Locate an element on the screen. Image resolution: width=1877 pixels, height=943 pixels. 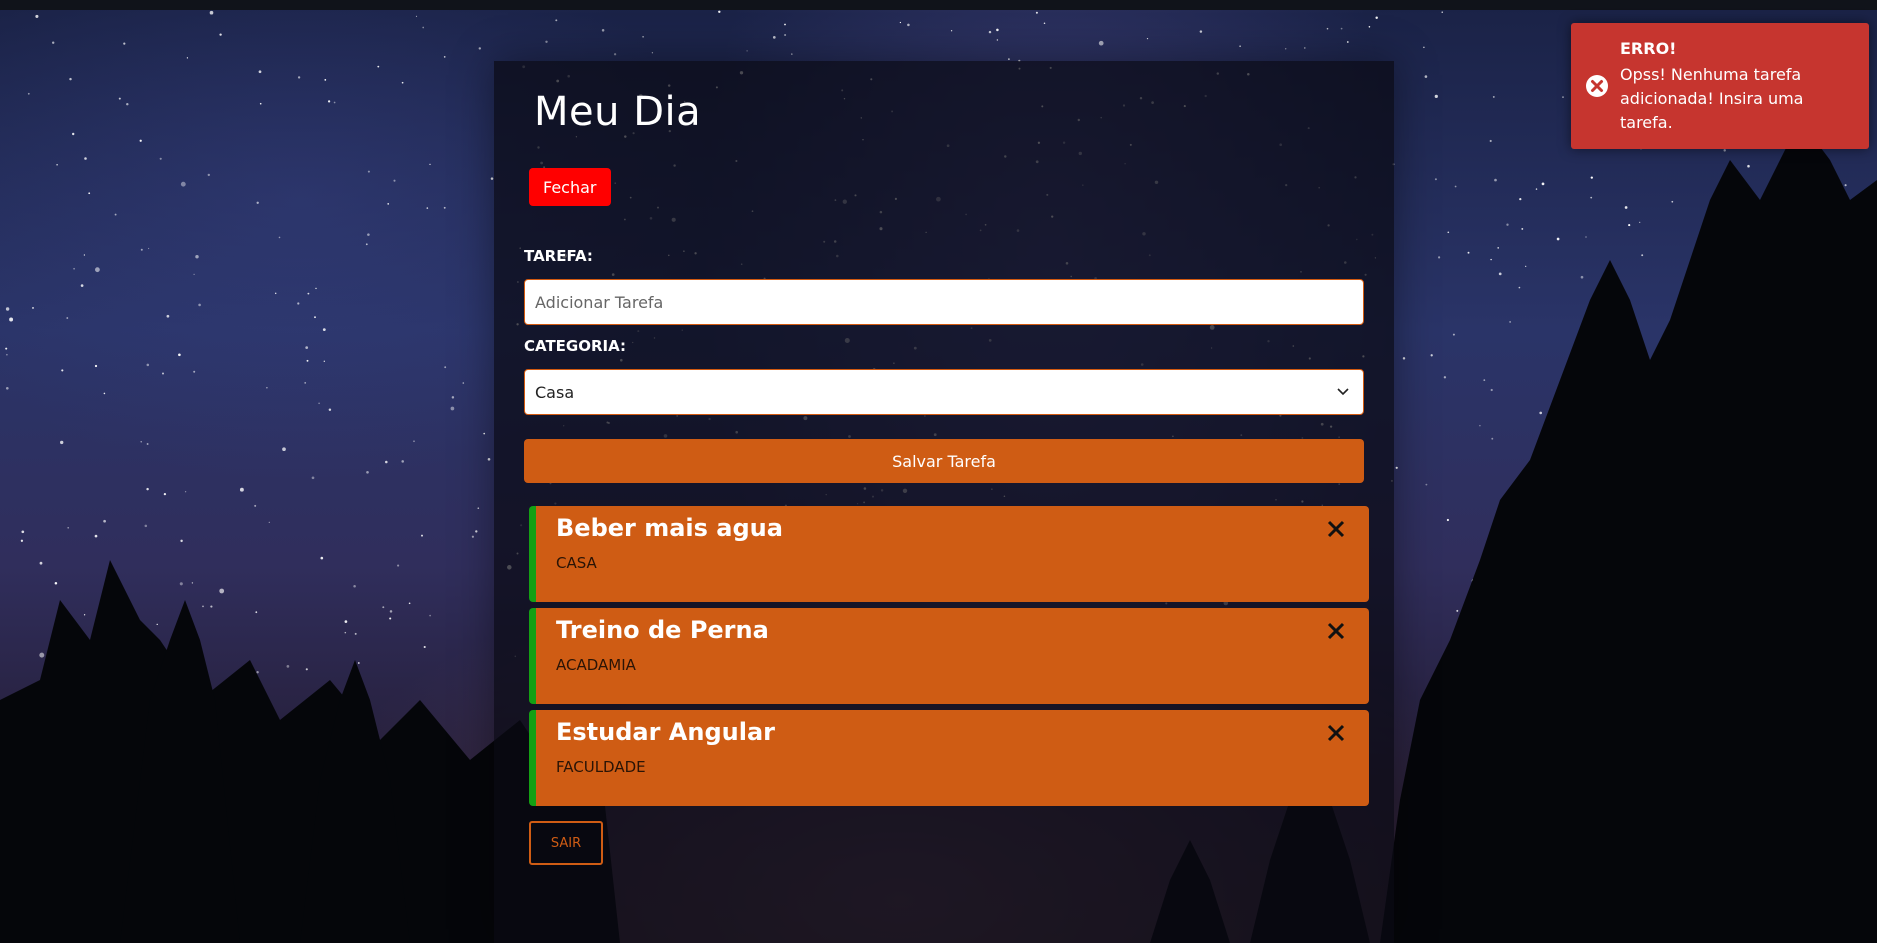
toast-title: ERRO! is located at coordinates (1648, 48).